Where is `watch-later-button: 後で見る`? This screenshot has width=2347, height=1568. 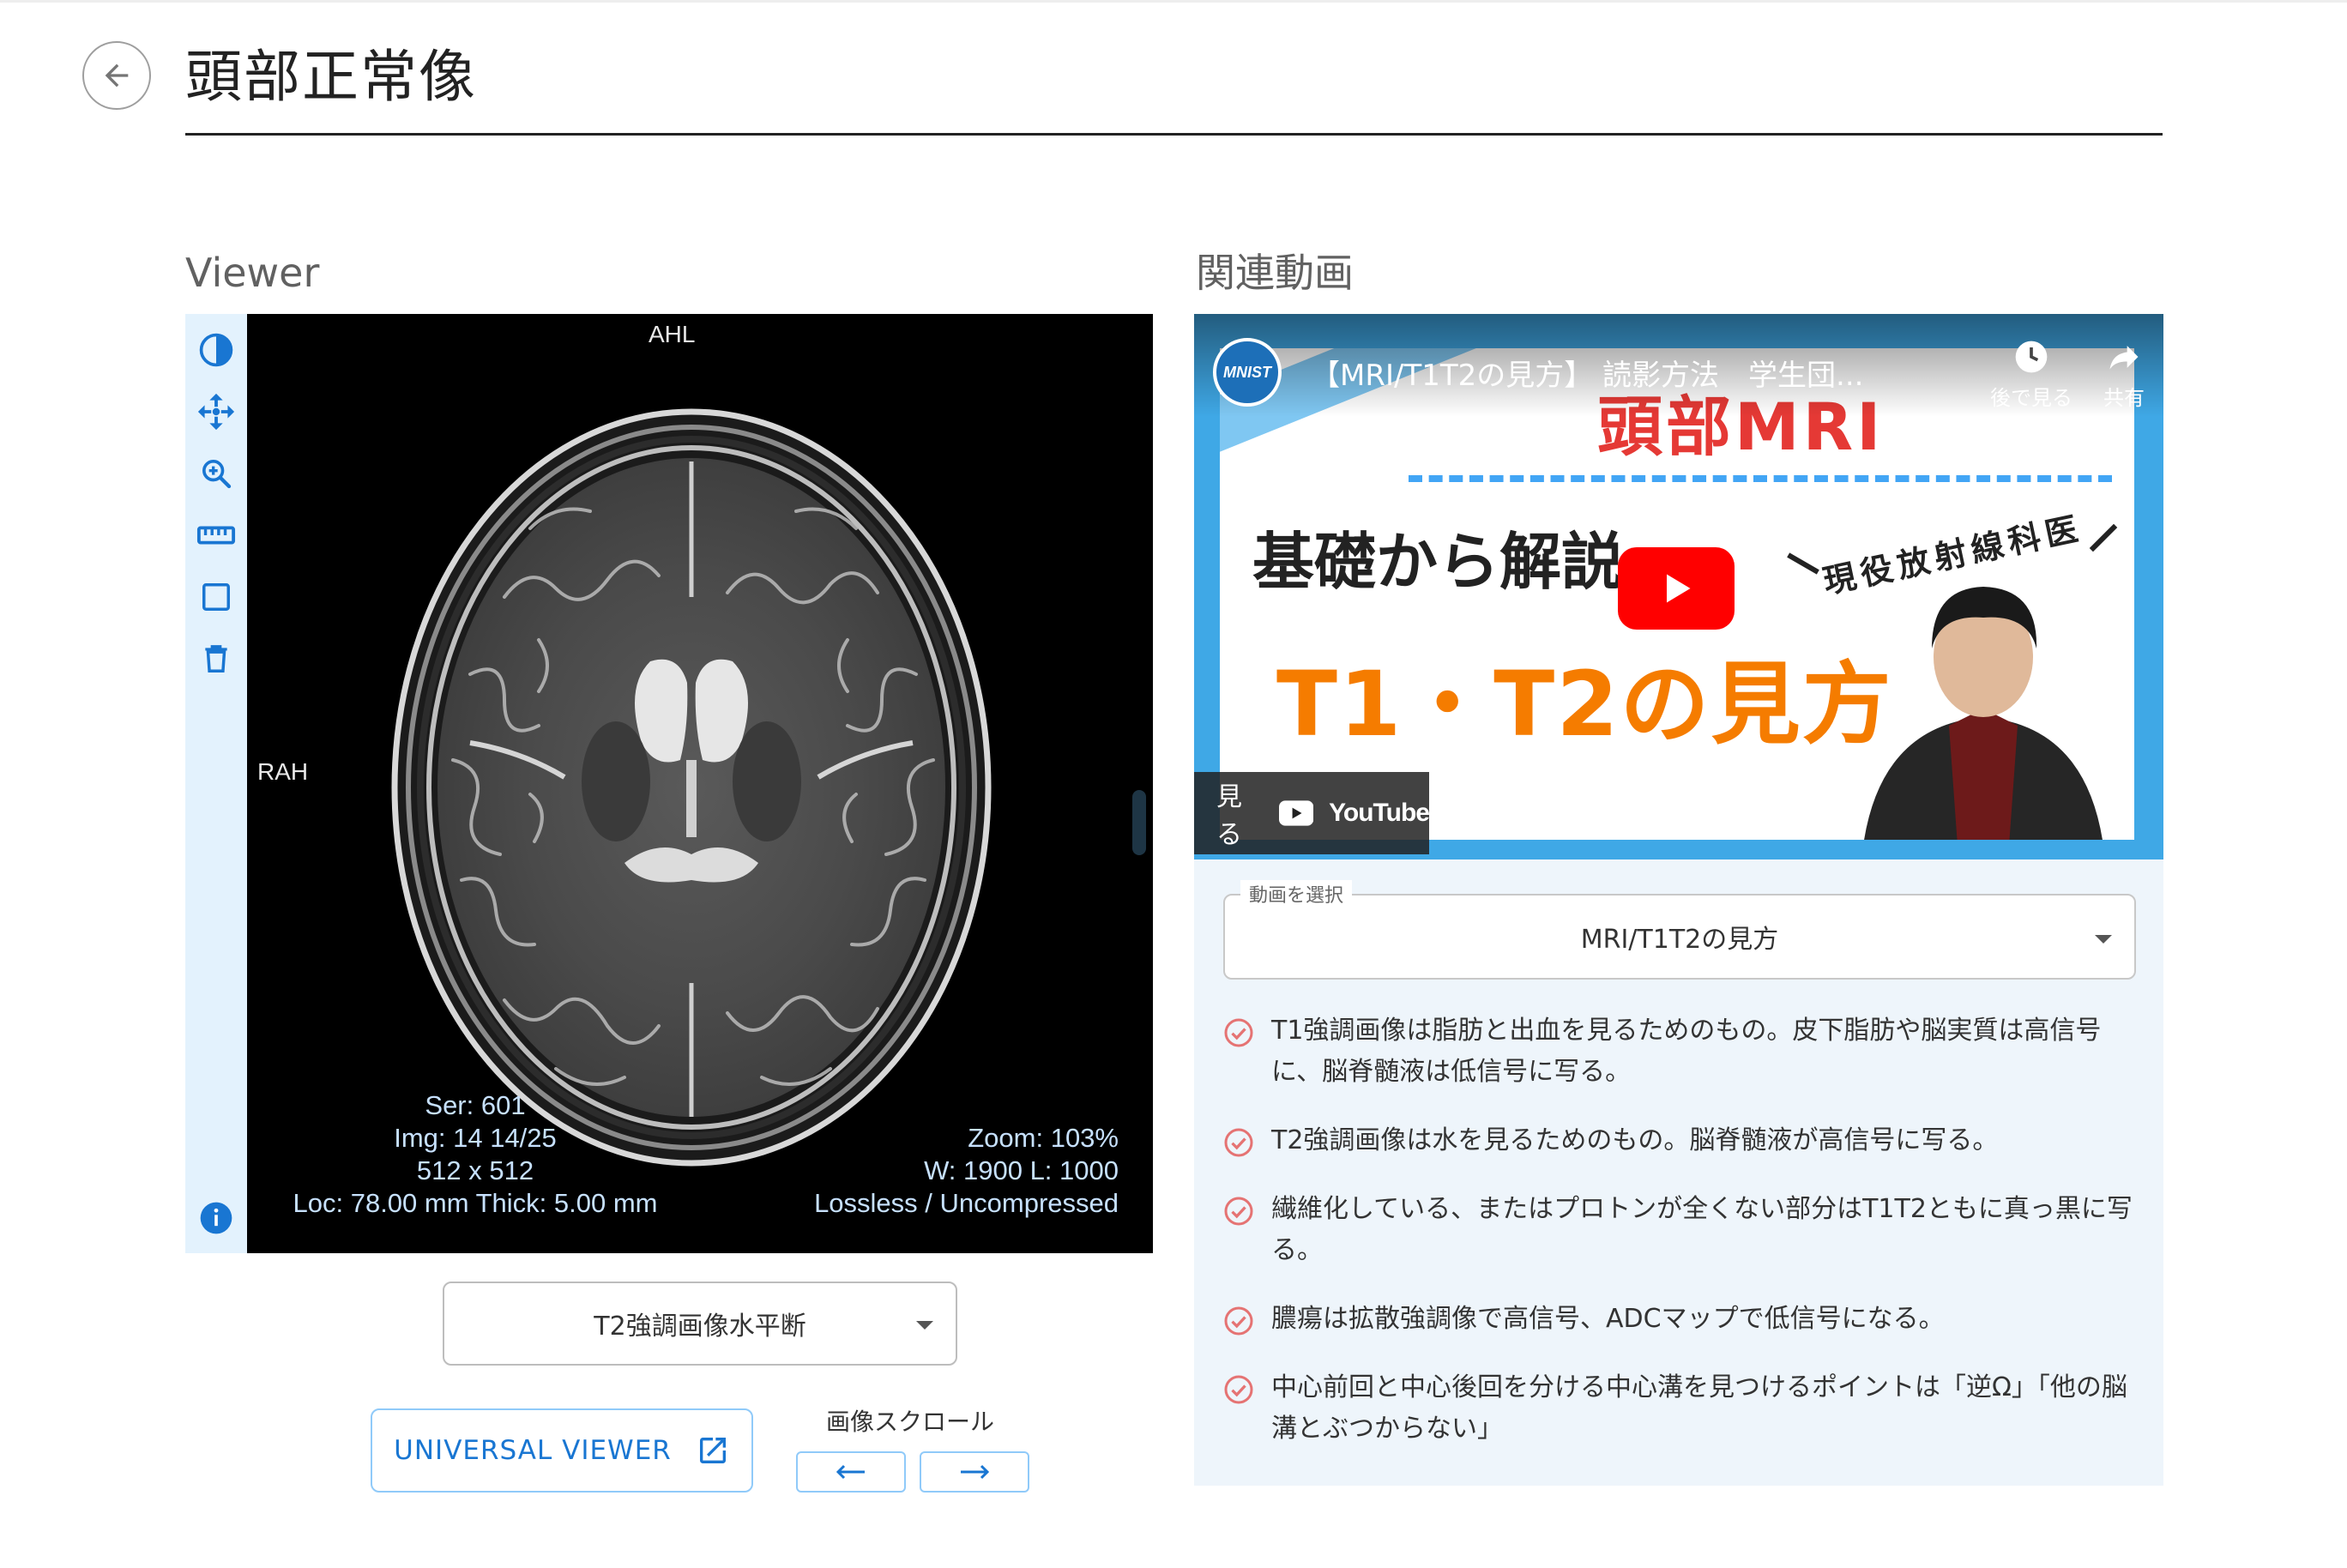 watch-later-button: 後で見る is located at coordinates (2031, 374).